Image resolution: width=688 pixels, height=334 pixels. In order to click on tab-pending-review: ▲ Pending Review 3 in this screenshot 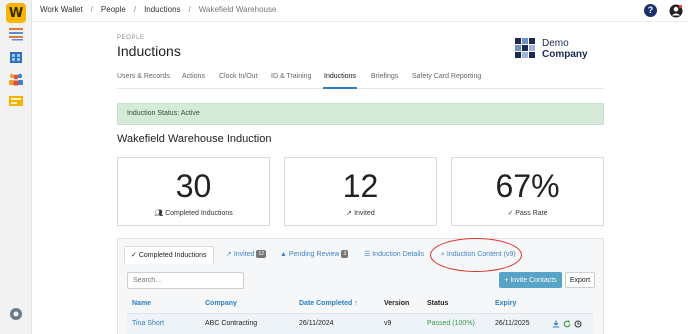, I will do `click(314, 255)`.